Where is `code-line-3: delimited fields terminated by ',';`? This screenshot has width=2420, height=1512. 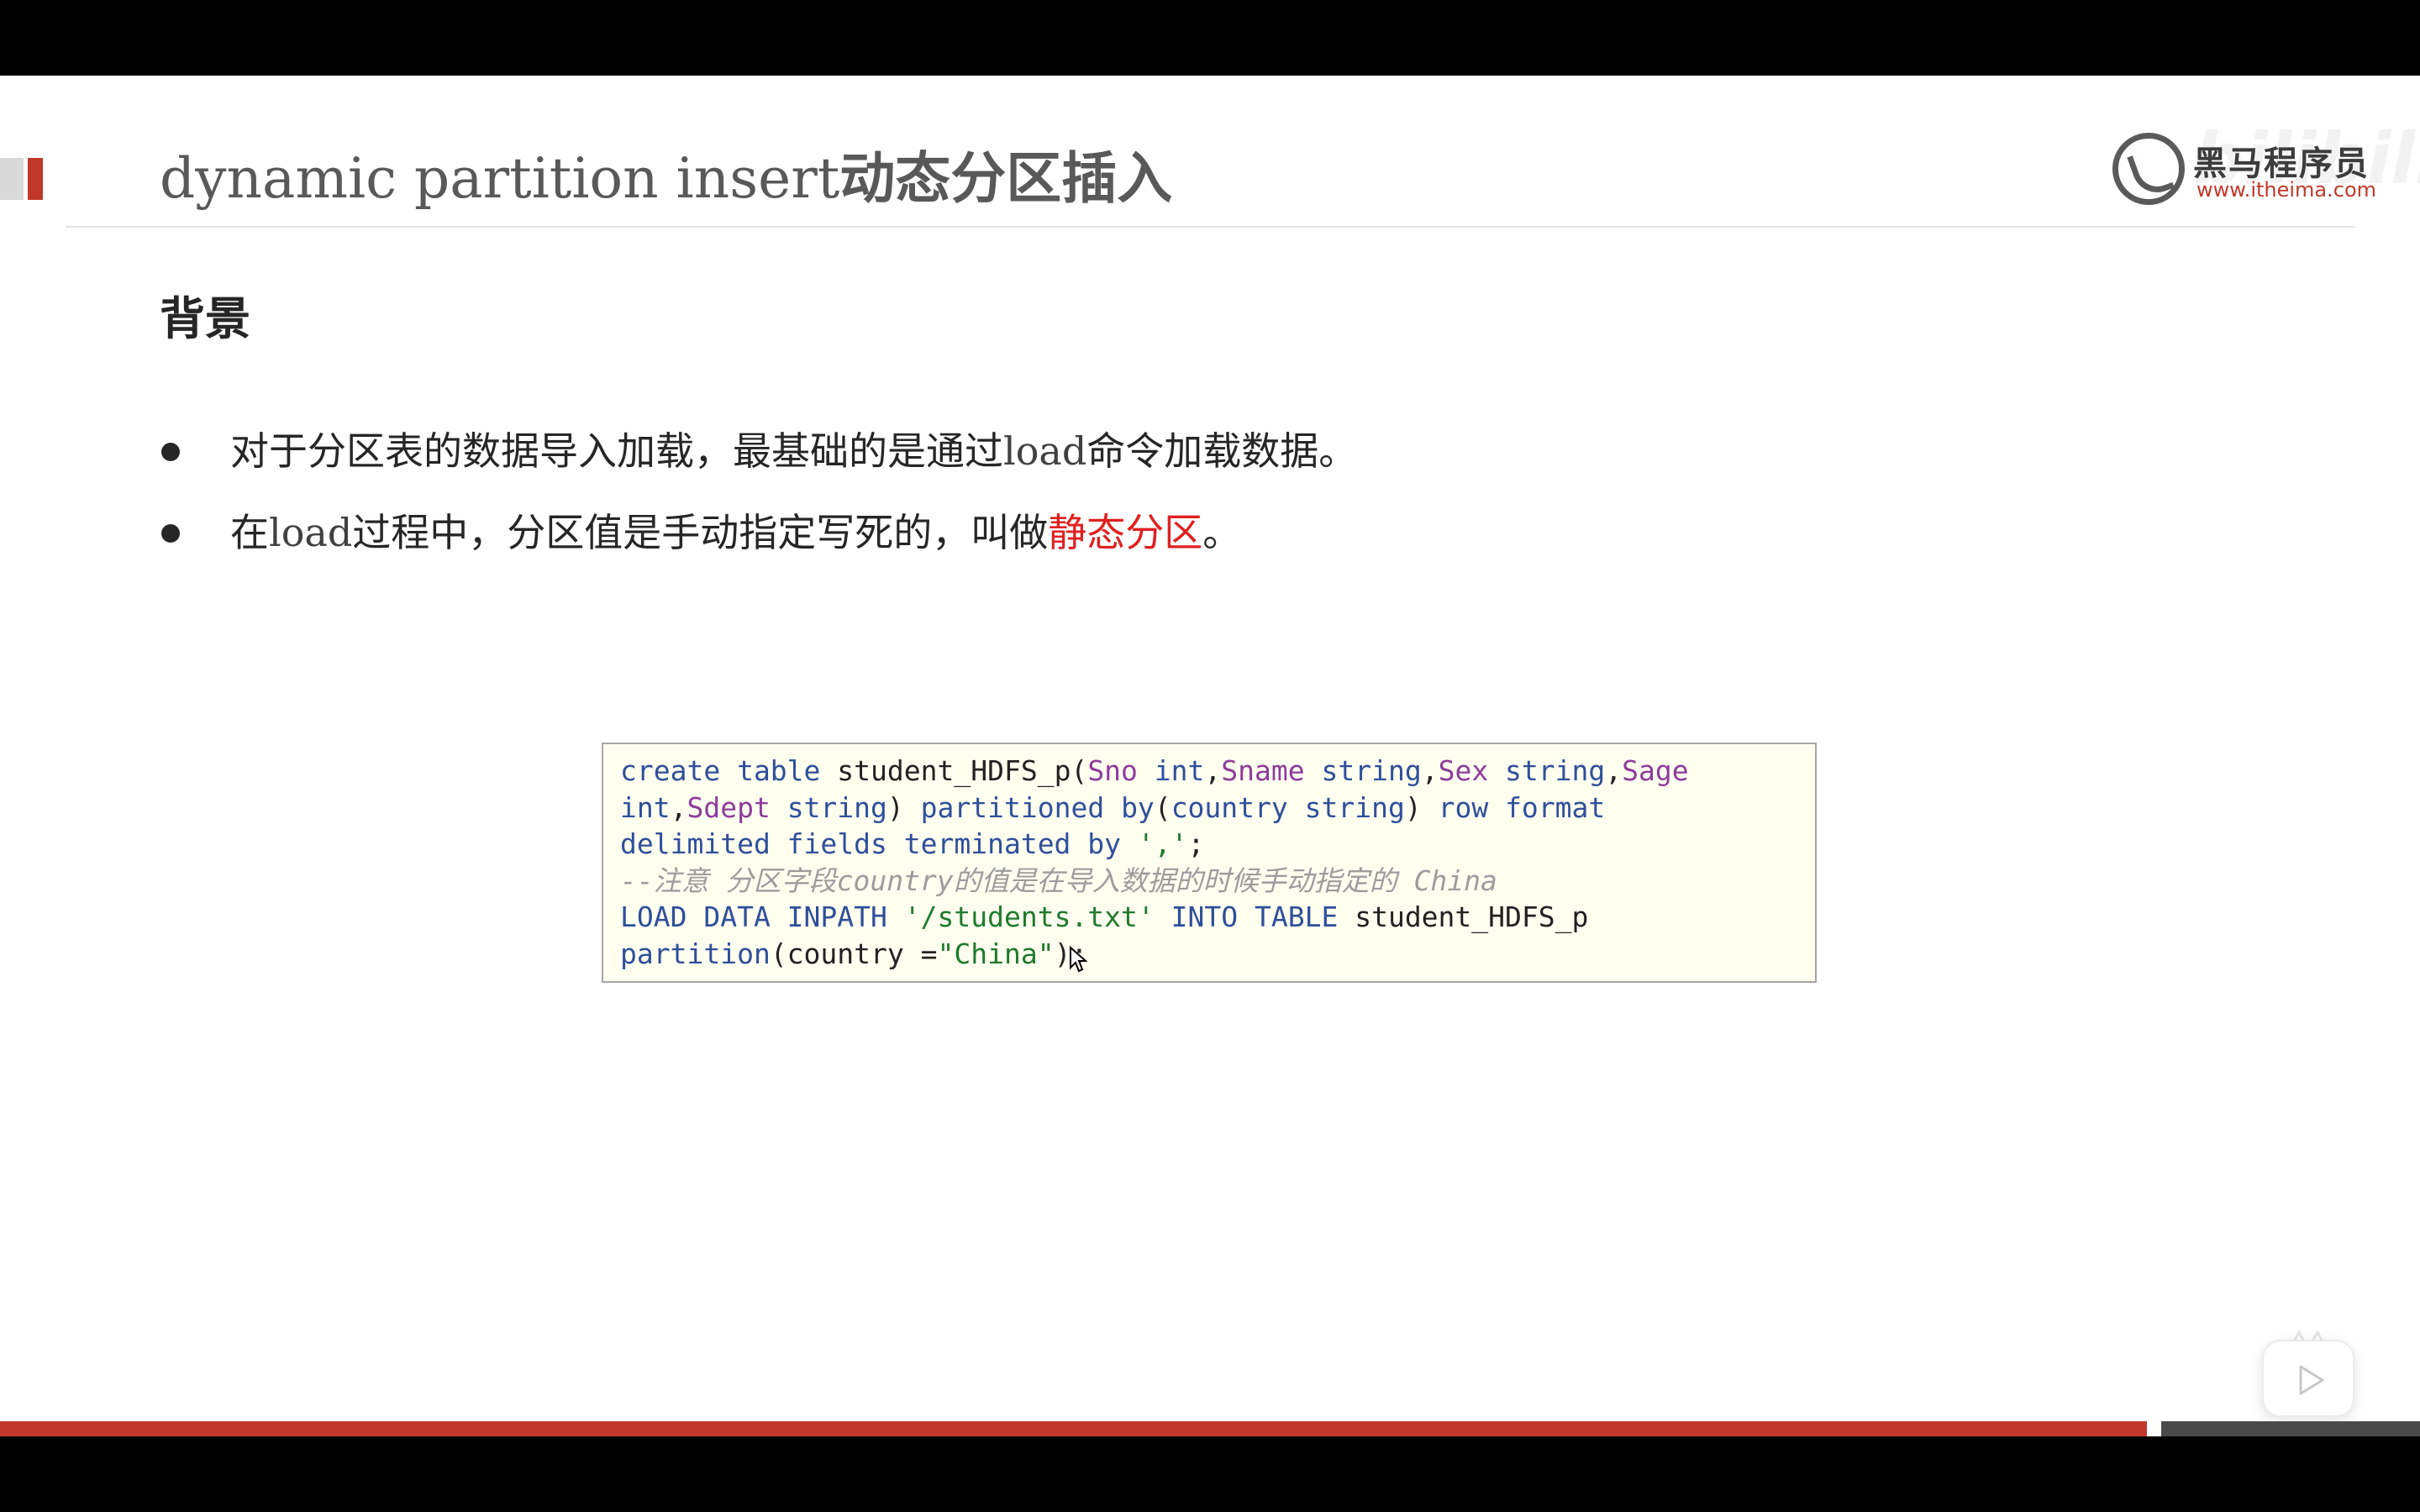 code-line-3: delimited fields terminated by ','; is located at coordinates (912, 843).